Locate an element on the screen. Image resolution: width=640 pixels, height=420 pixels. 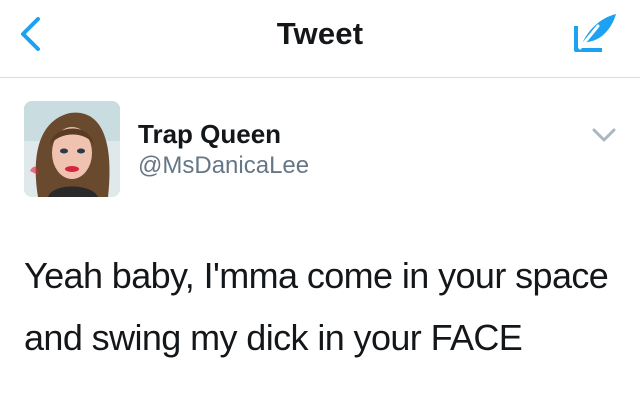
author-handle: @MsDanicaLee is located at coordinates (223, 166).